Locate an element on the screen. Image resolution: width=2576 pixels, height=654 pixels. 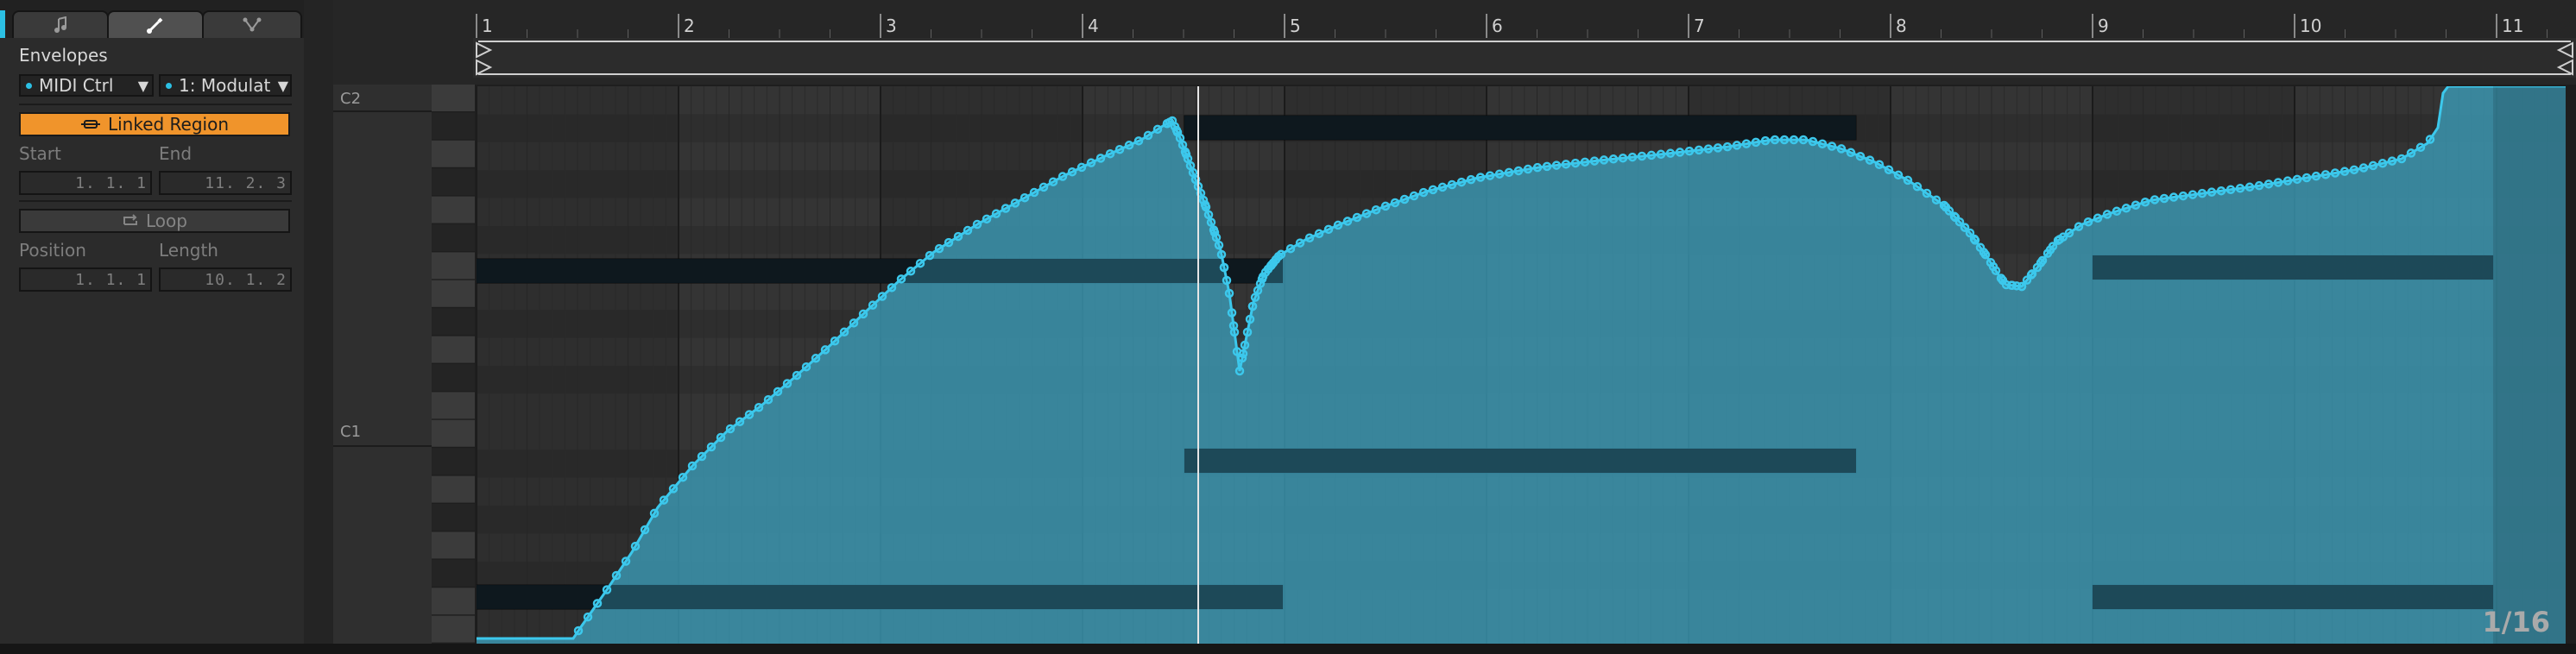
loop-label: Loop is located at coordinates (166, 221).